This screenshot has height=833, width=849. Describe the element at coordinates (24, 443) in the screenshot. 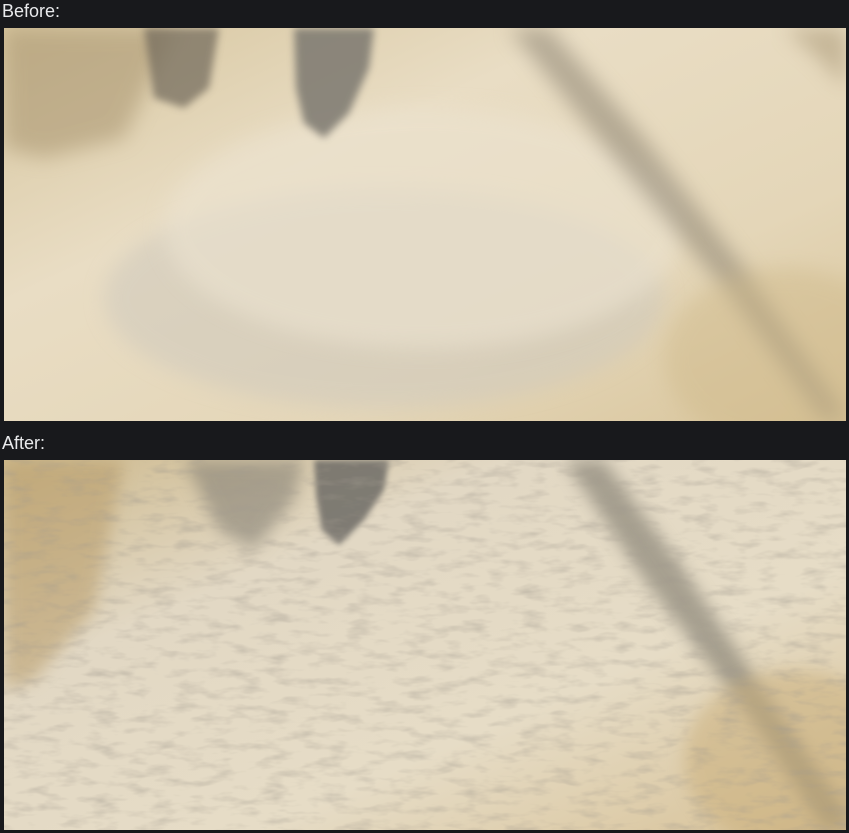

I see `after-label: After:` at that location.